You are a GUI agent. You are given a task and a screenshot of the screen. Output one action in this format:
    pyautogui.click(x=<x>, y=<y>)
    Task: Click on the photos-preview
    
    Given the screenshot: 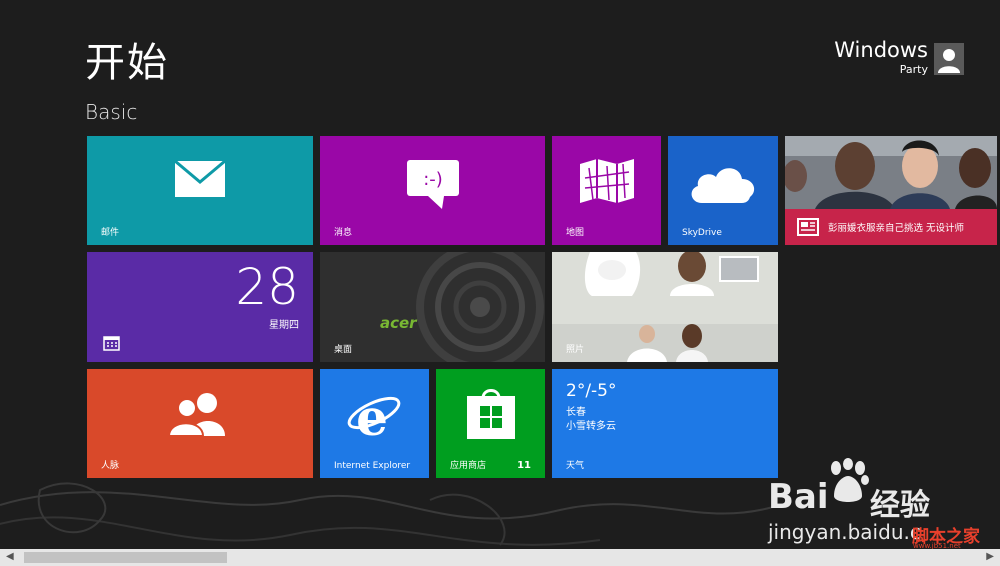 What is the action you would take?
    pyautogui.click(x=665, y=307)
    